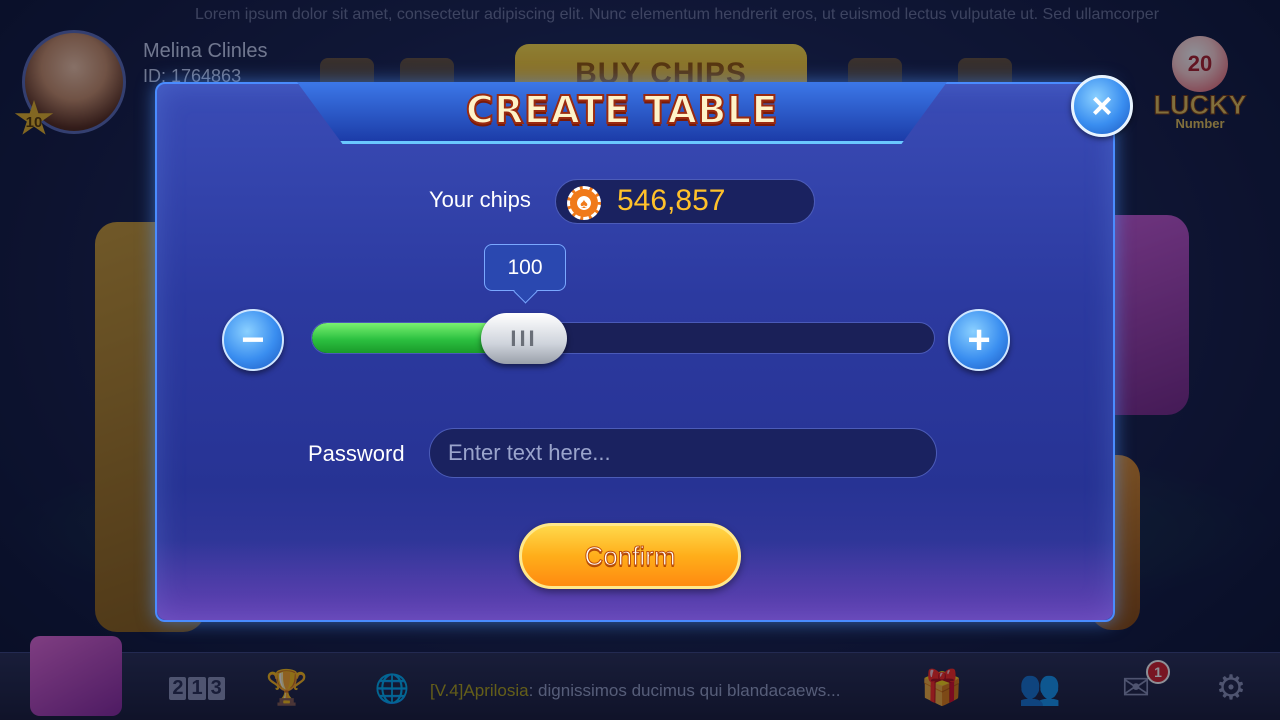  What do you see at coordinates (623, 338) in the screenshot?
I see `bet-slider-track` at bounding box center [623, 338].